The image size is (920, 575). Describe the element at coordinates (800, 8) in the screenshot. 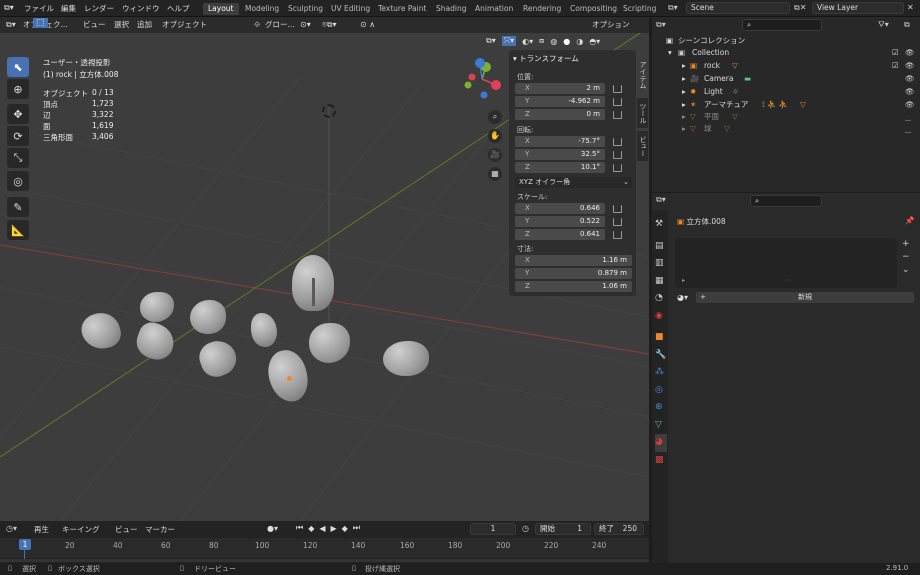

I see `scene-close-icon: ⧉✕` at that location.